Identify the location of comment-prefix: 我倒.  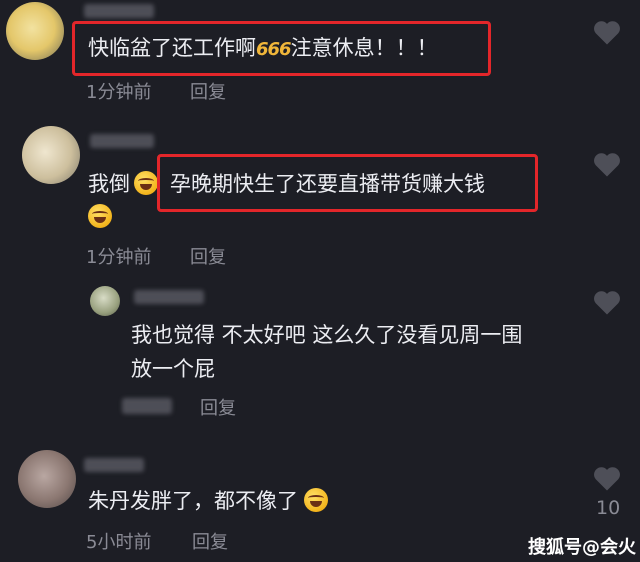
(109, 184).